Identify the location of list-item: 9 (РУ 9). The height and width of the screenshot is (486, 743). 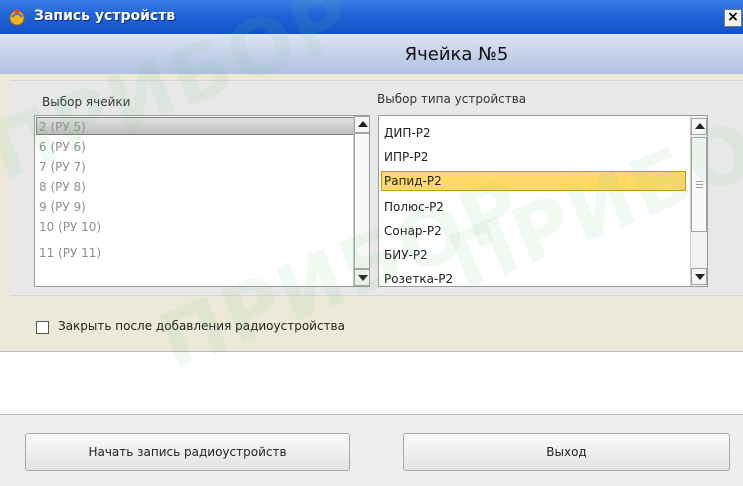
(62, 207).